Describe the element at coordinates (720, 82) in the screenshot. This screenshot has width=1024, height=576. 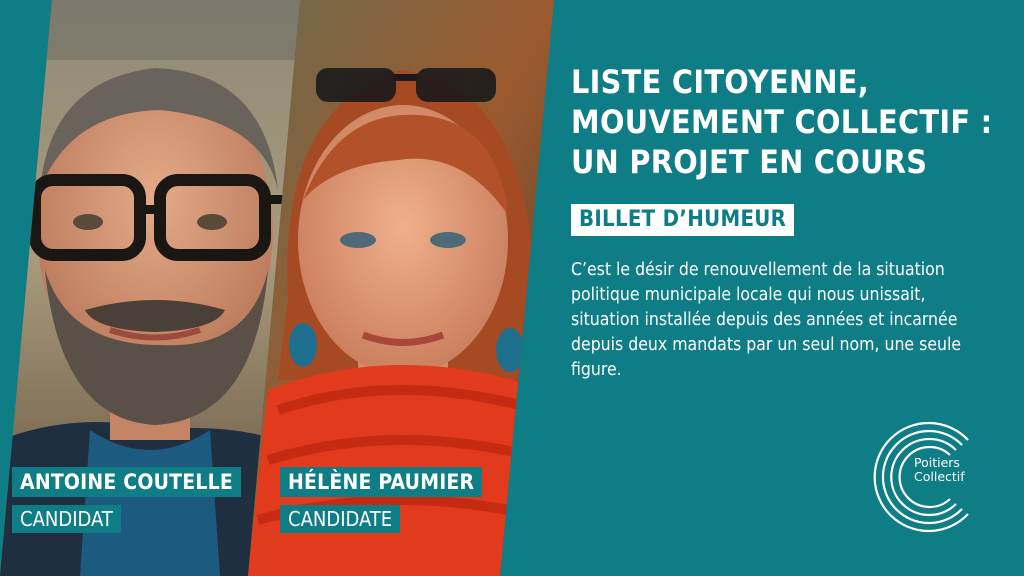
I see `headline-line: LISTE CITOYENNE,` at that location.